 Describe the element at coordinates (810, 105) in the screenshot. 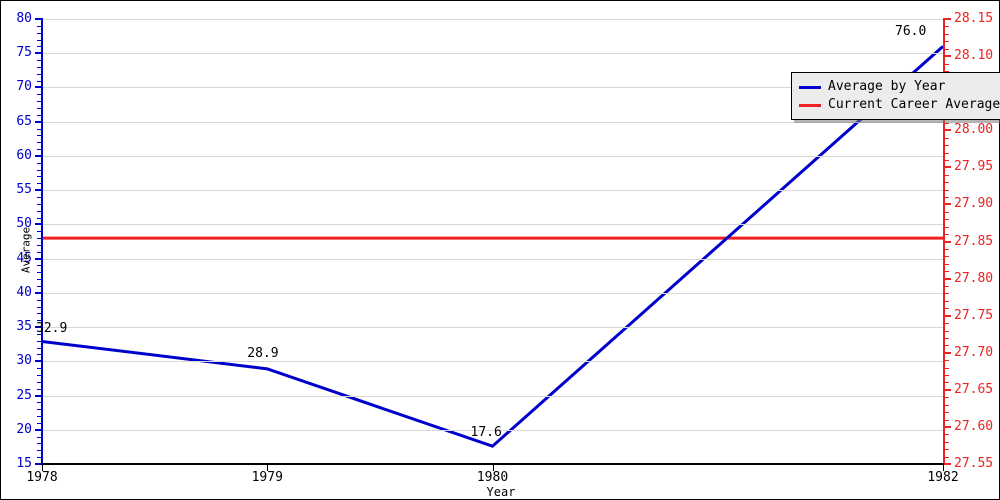

I see `legend-swatch-red` at that location.